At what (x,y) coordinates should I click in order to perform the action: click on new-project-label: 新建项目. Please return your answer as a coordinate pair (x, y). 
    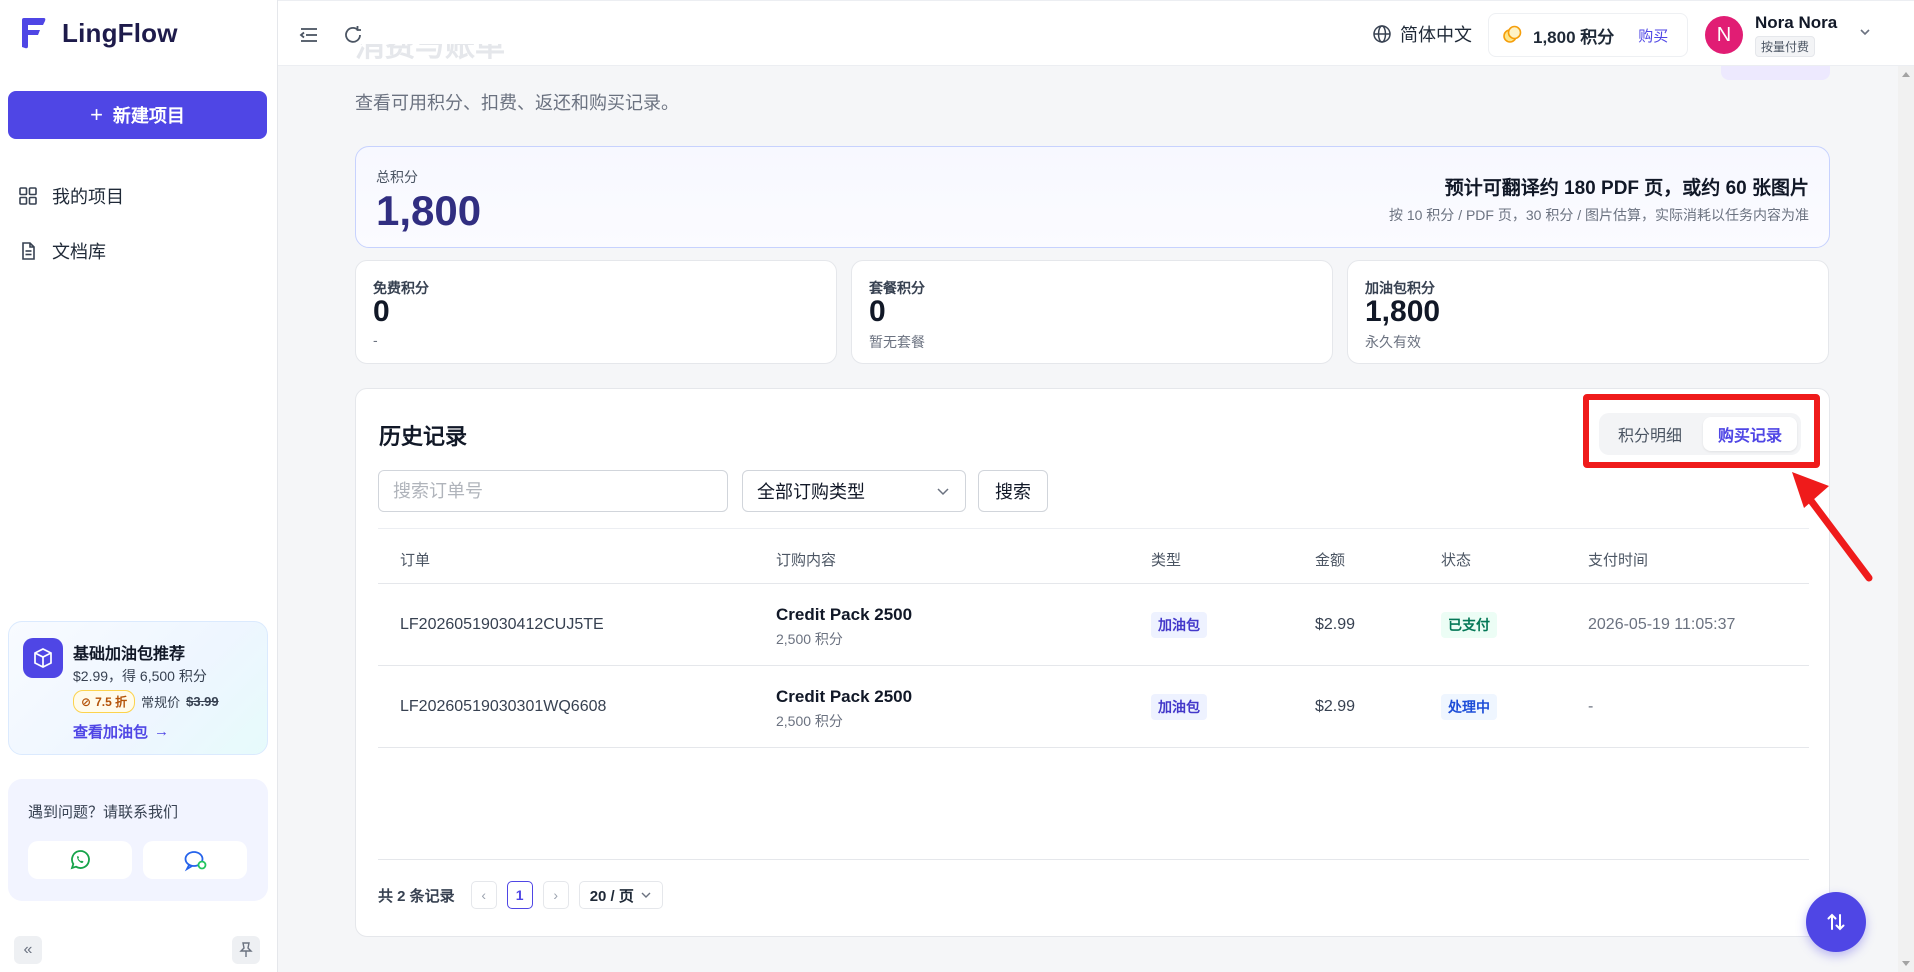
    Looking at the image, I should click on (148, 116).